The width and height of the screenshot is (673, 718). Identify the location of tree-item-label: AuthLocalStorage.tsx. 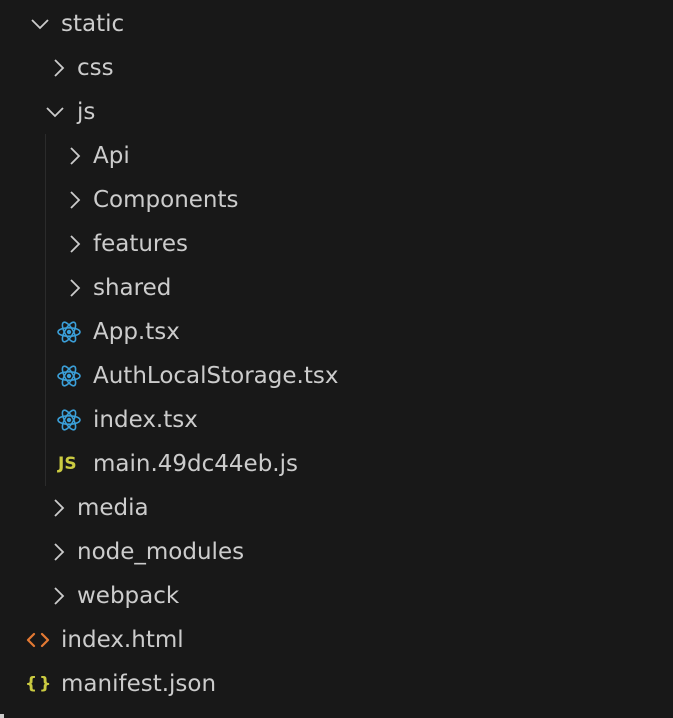
(216, 376).